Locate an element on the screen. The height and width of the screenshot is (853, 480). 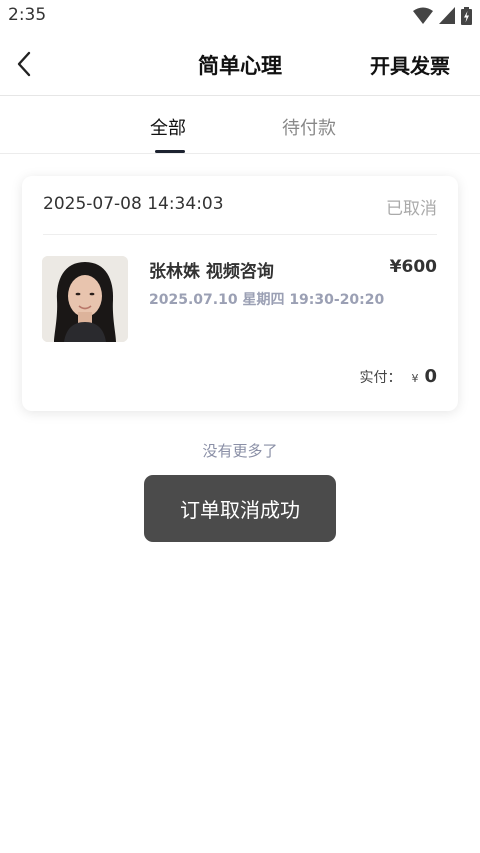
tab-all: 全部 is located at coordinates (168, 127).